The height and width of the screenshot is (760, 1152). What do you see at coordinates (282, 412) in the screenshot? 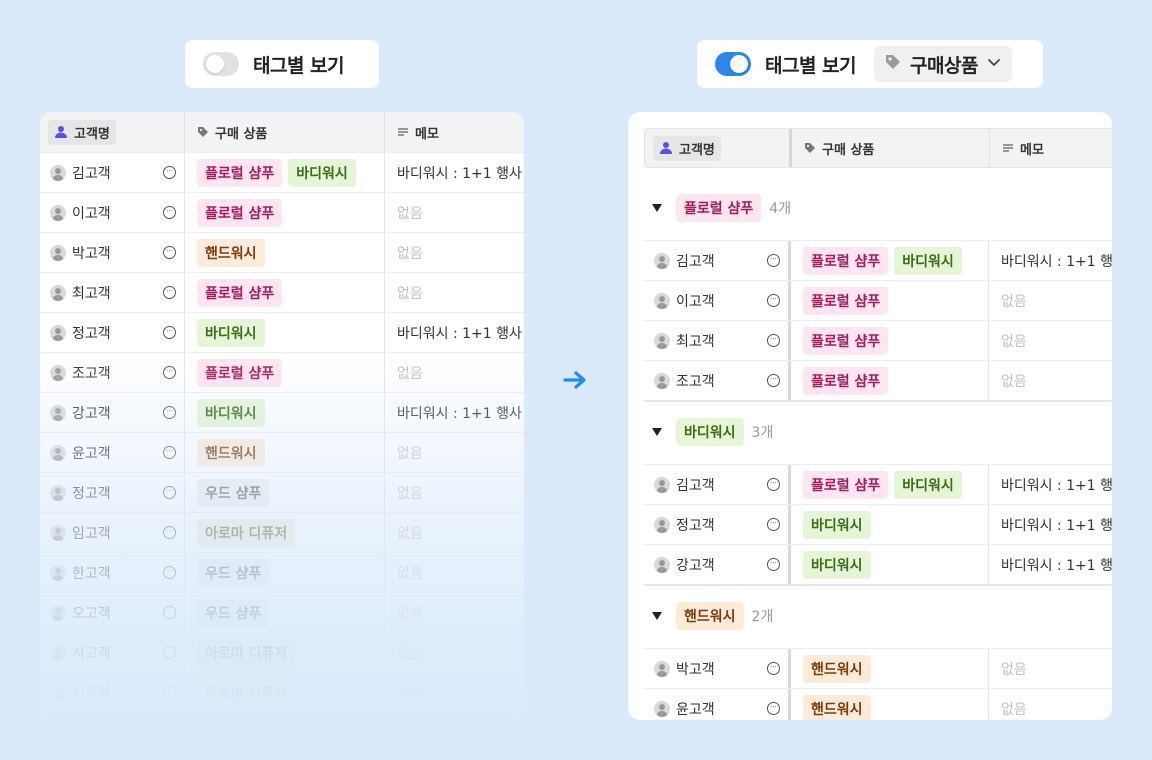
I see `table-row: 강고객 ··· 바디워시 바디워시 : 1+1 행사 상품` at bounding box center [282, 412].